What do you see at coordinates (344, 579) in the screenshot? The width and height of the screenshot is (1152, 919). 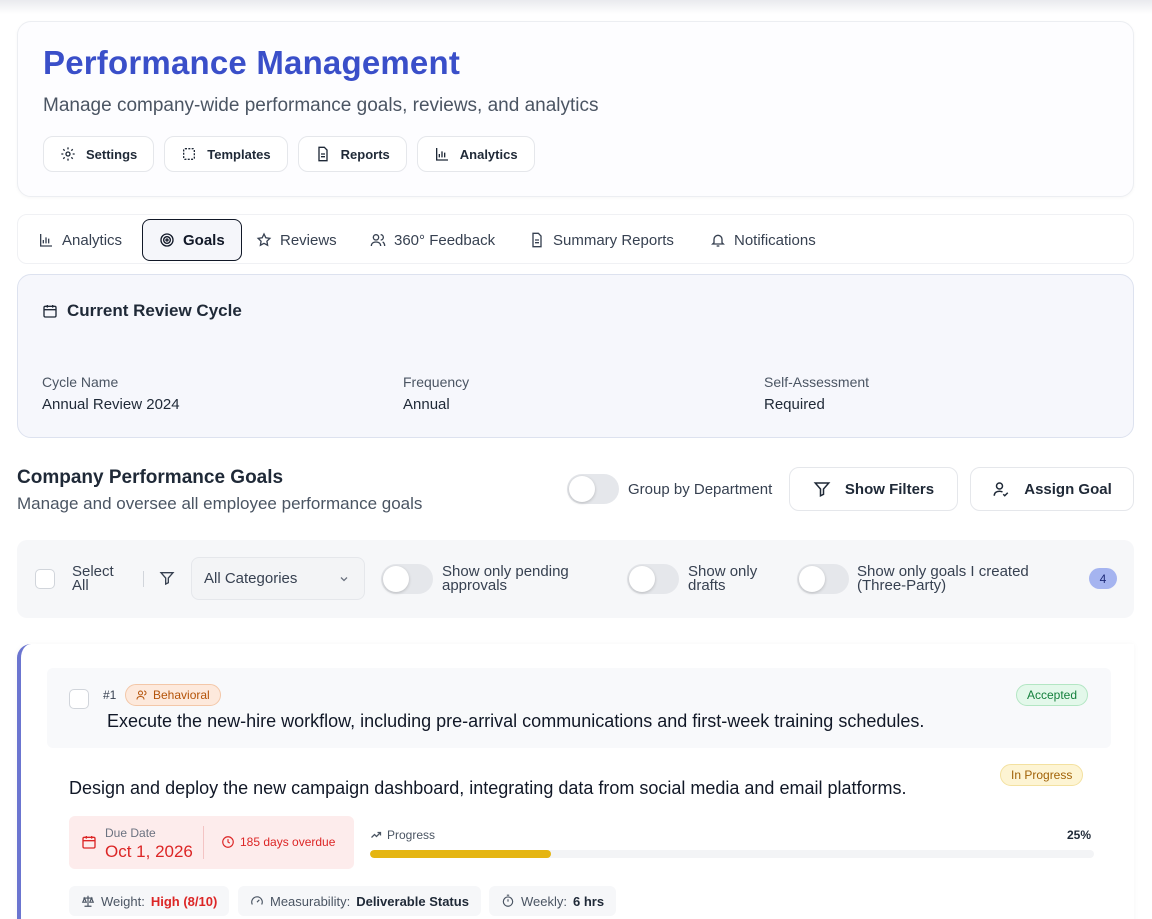 I see `chevron-down-icon` at bounding box center [344, 579].